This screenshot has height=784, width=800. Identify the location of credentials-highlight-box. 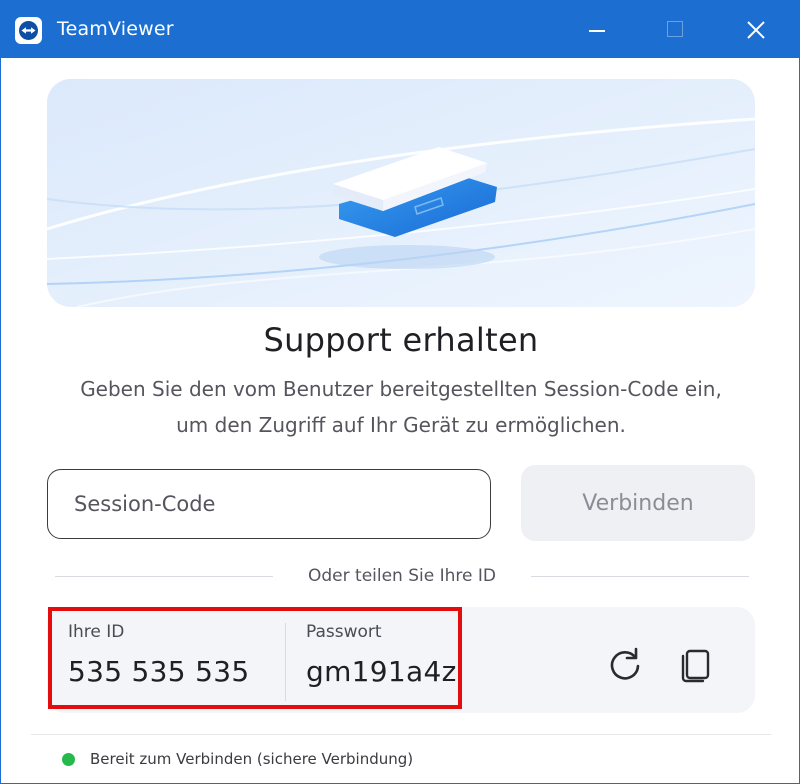
(255, 658).